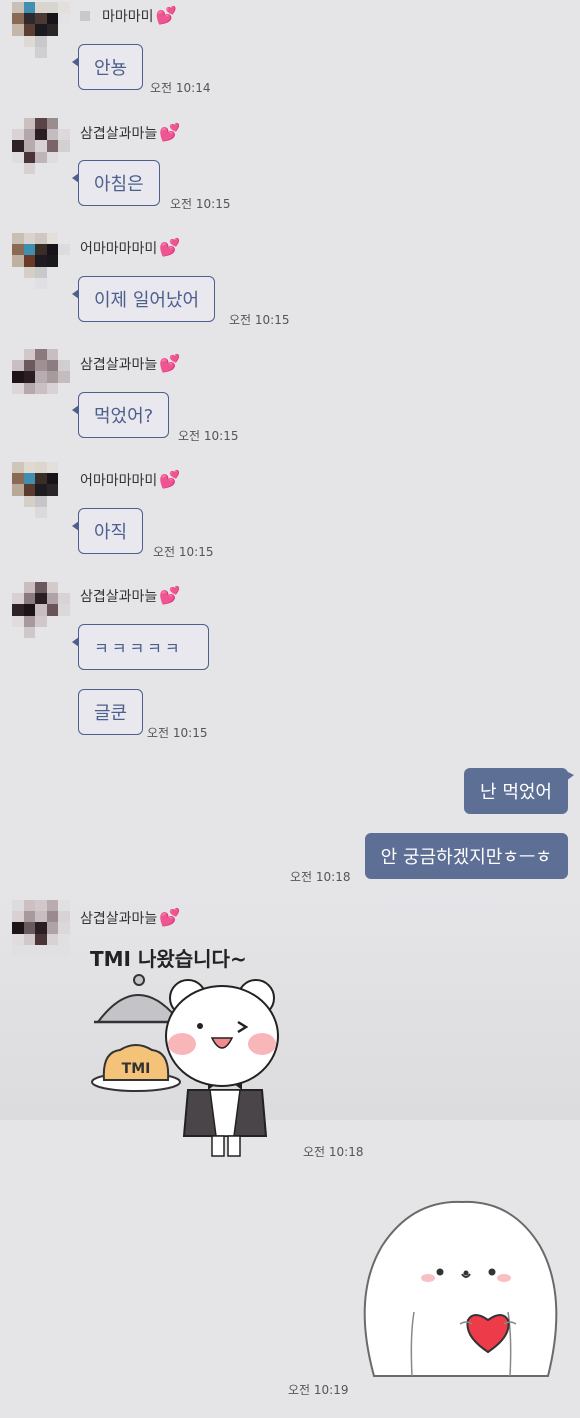  I want to click on message-bubble: 글쿤, so click(111, 712).